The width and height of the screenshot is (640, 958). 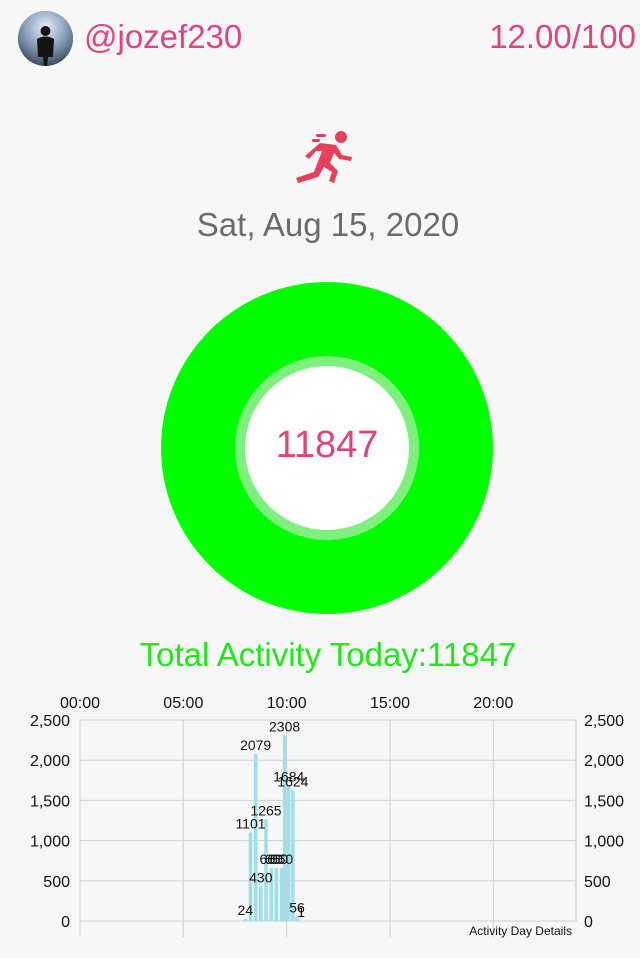 I want to click on y-tick-label-left: 1,500, so click(x=50, y=801).